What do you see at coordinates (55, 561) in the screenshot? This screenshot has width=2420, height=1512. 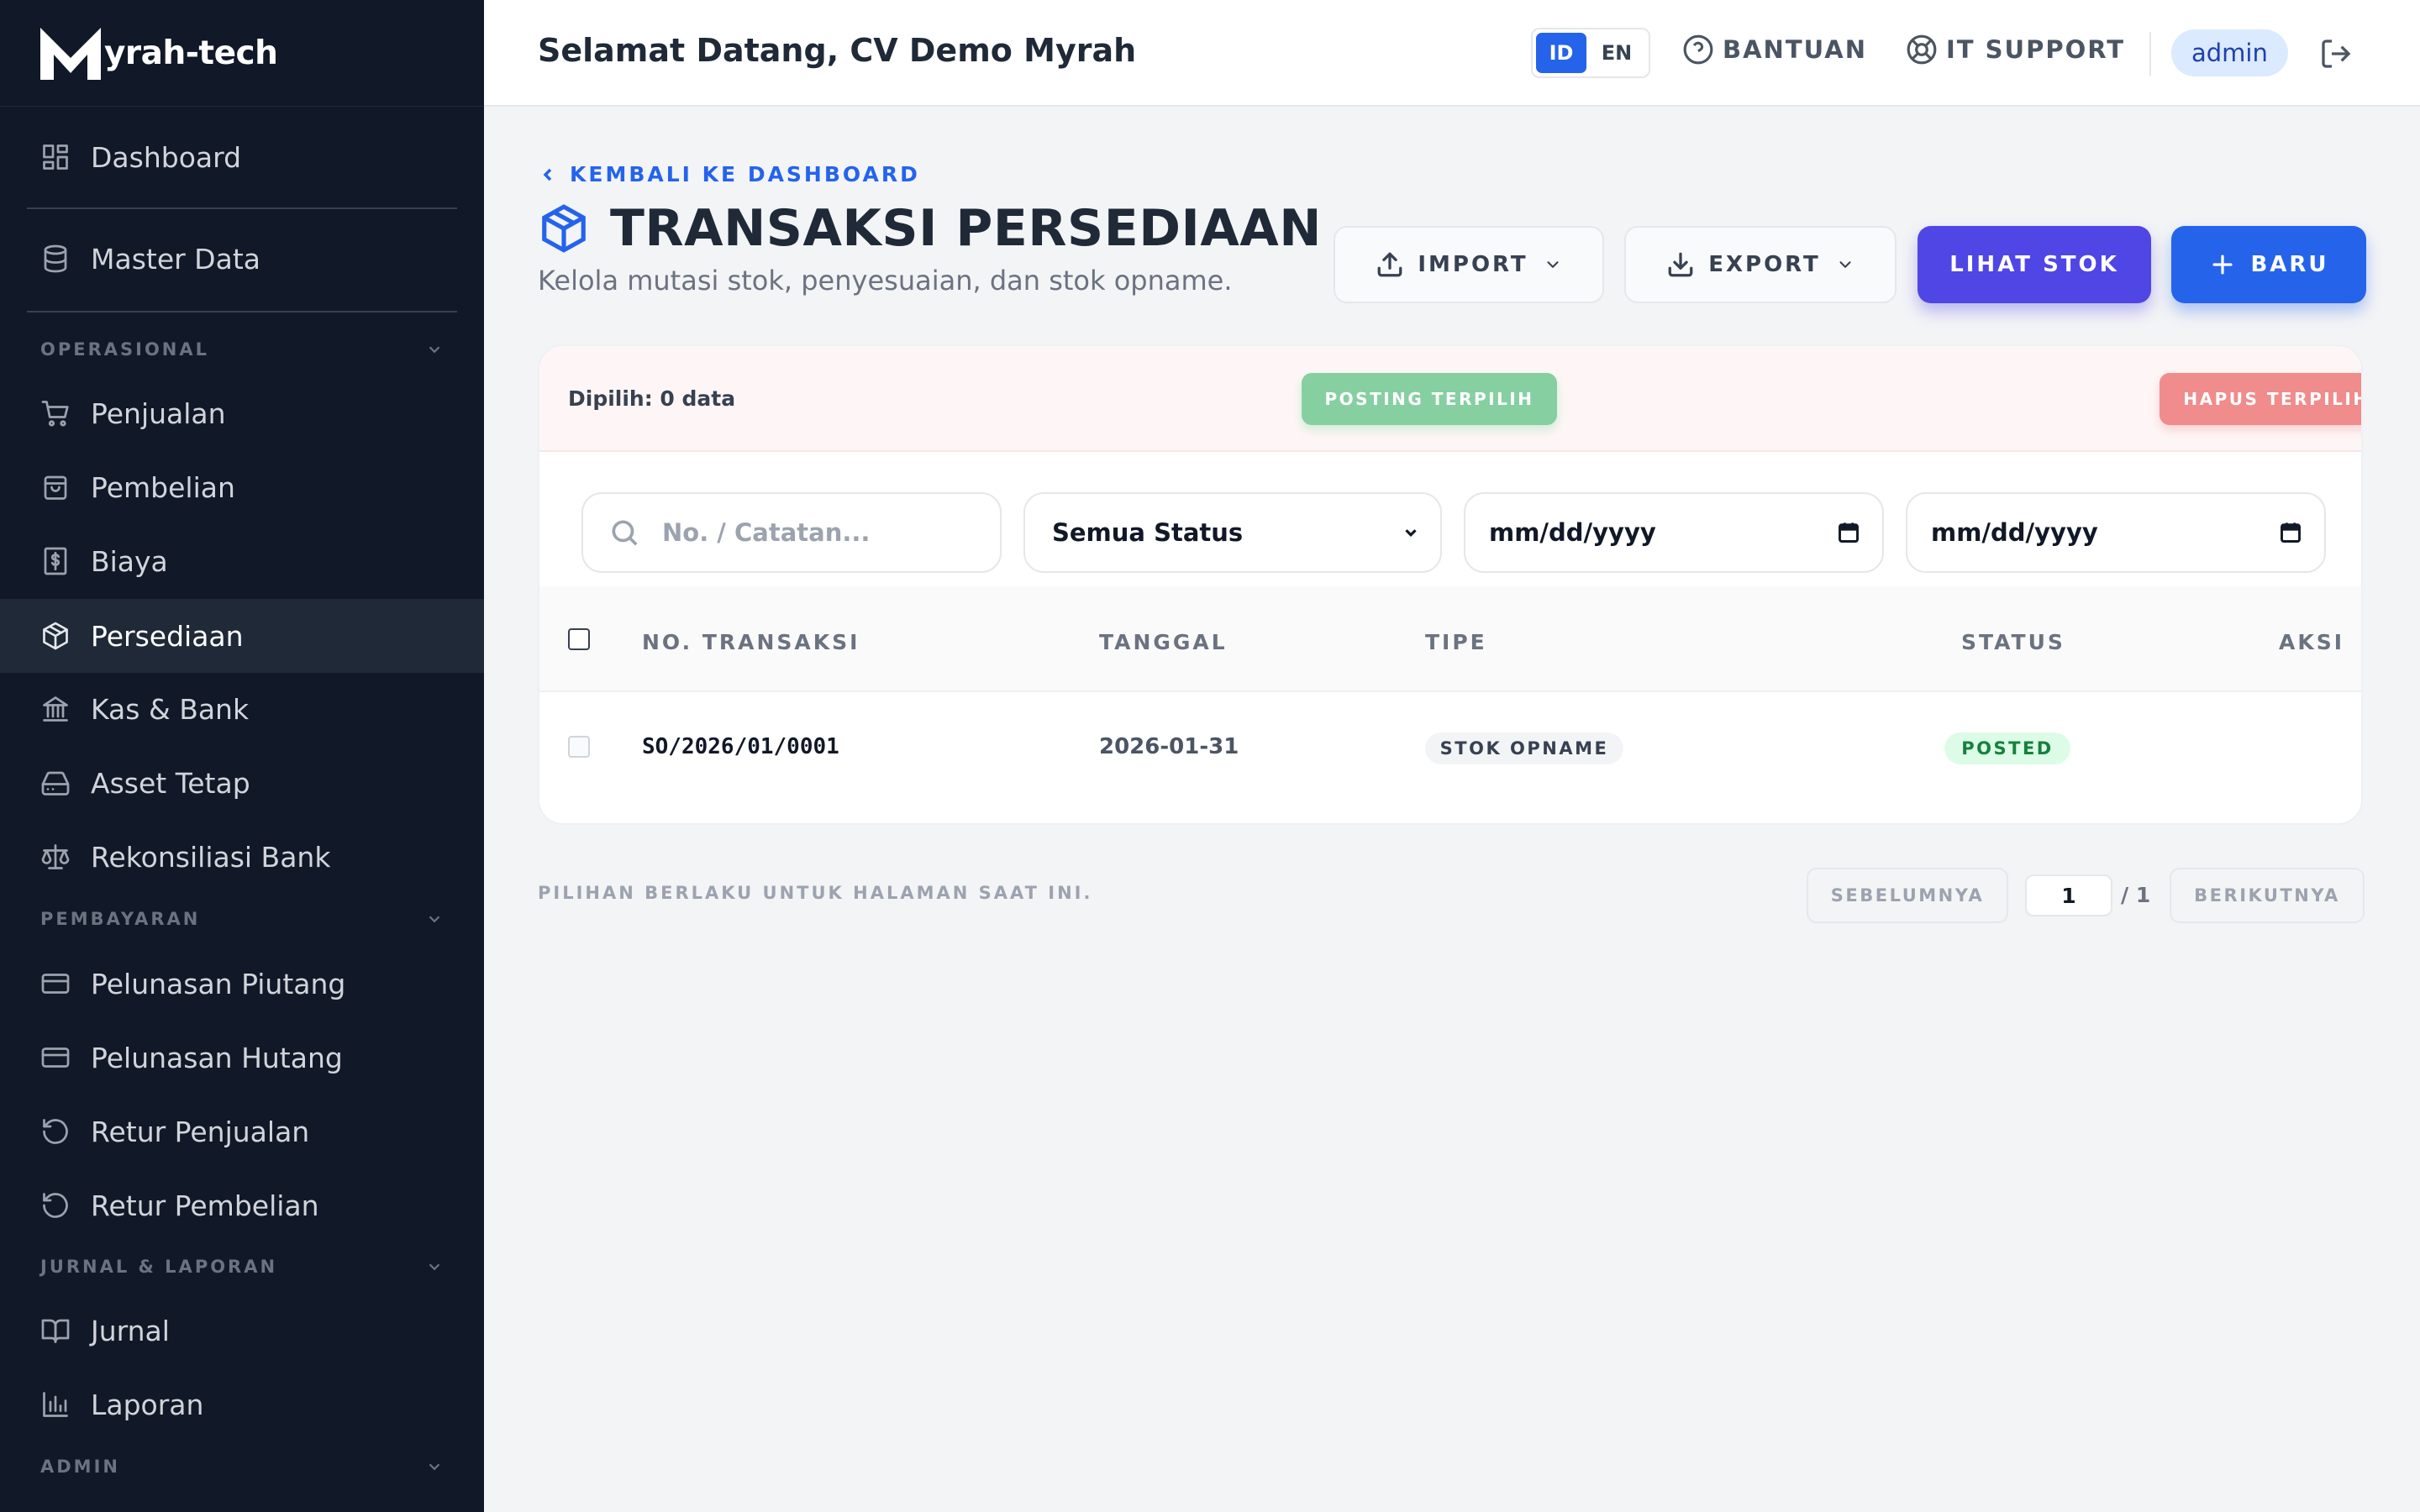 I see `receipt-icon` at bounding box center [55, 561].